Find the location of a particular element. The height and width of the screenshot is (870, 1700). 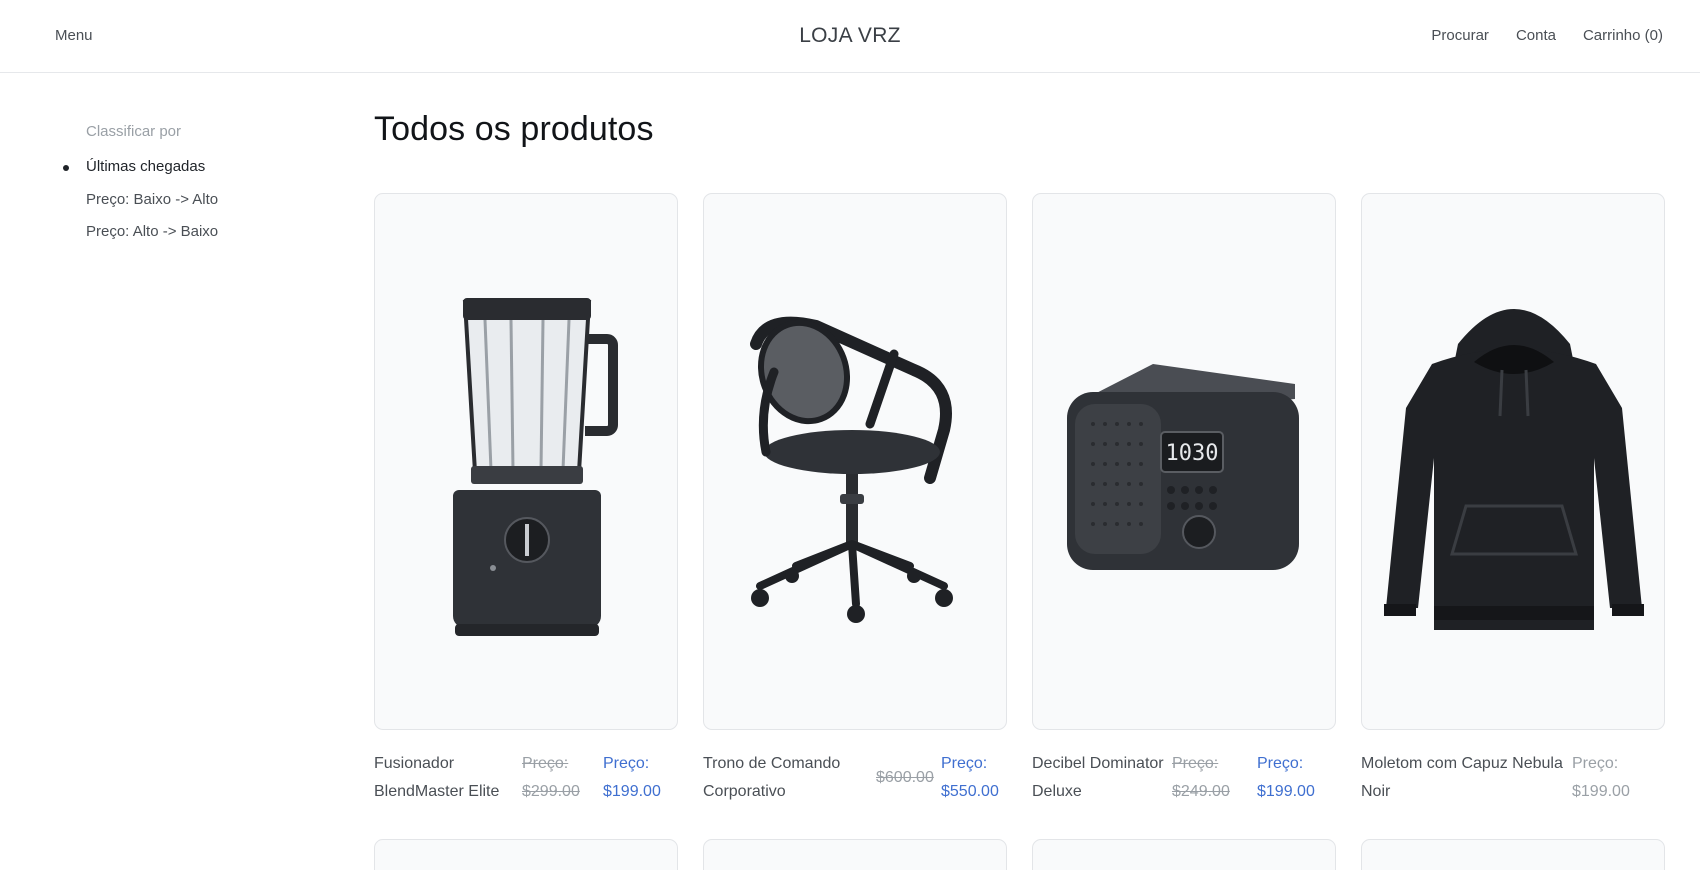

product-name: Moletom com Capuz Nebula Noir is located at coordinates (1462, 778).